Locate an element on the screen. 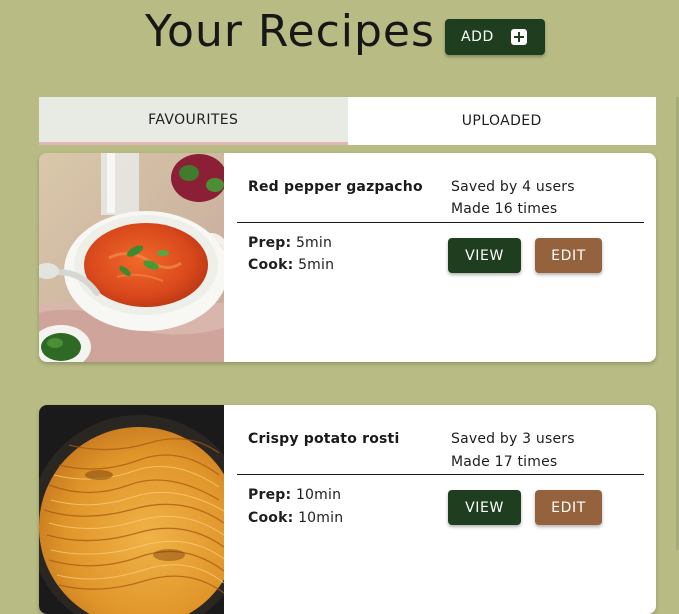 Image resolution: width=679 pixels, height=614 pixels. cook-value: 5min is located at coordinates (316, 265).